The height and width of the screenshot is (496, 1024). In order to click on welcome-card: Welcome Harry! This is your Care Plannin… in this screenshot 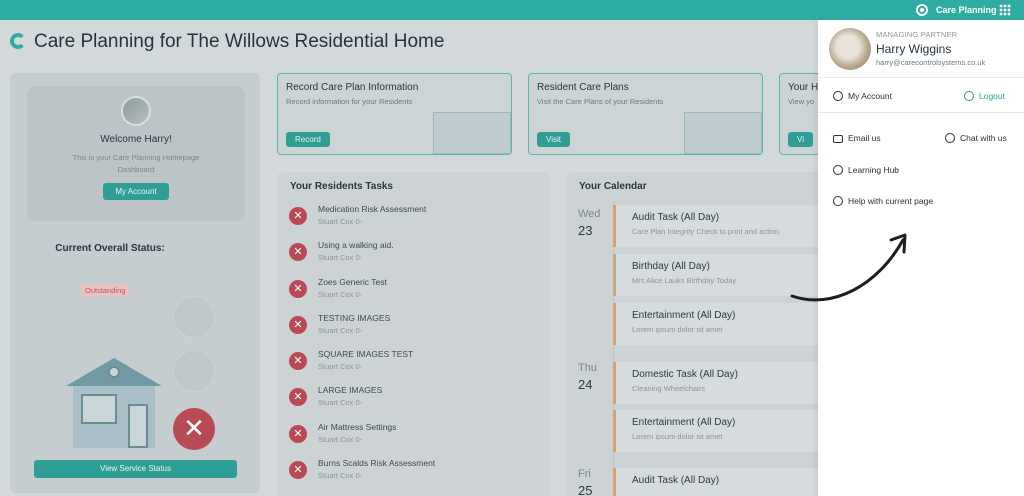, I will do `click(136, 153)`.